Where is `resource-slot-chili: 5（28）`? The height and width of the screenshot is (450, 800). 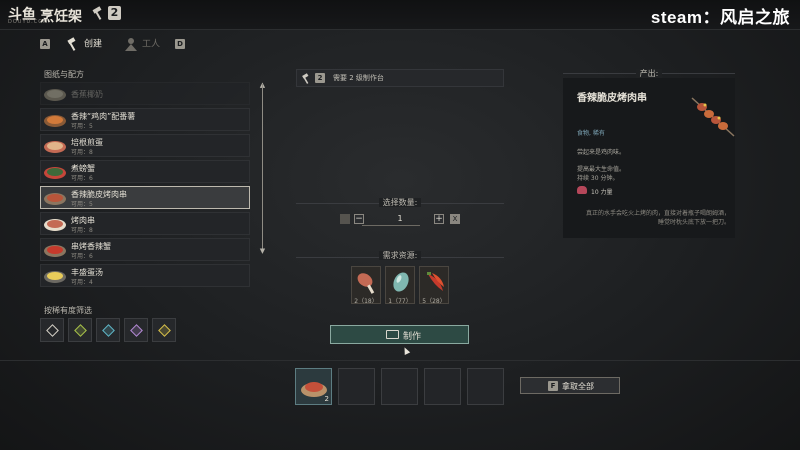
resource-slot-chili: 5（28） is located at coordinates (434, 285).